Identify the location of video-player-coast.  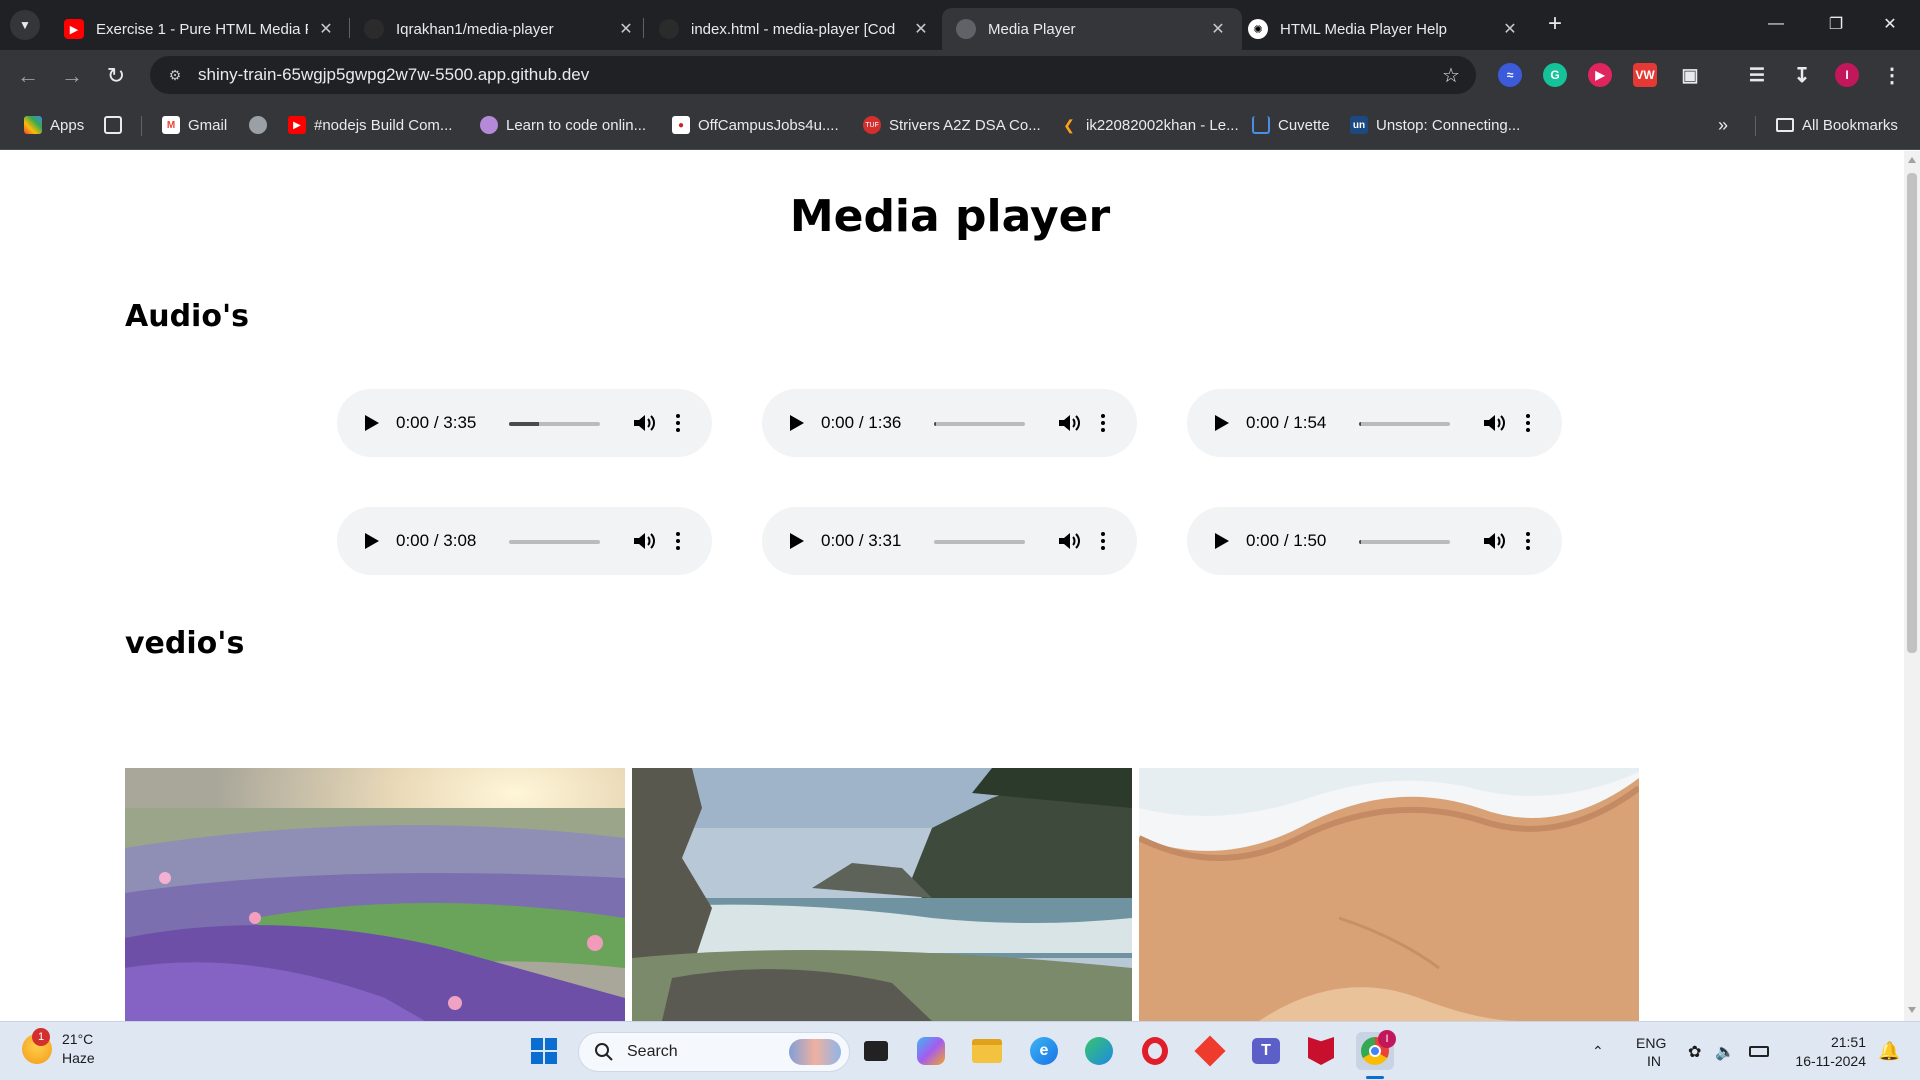
(882, 894).